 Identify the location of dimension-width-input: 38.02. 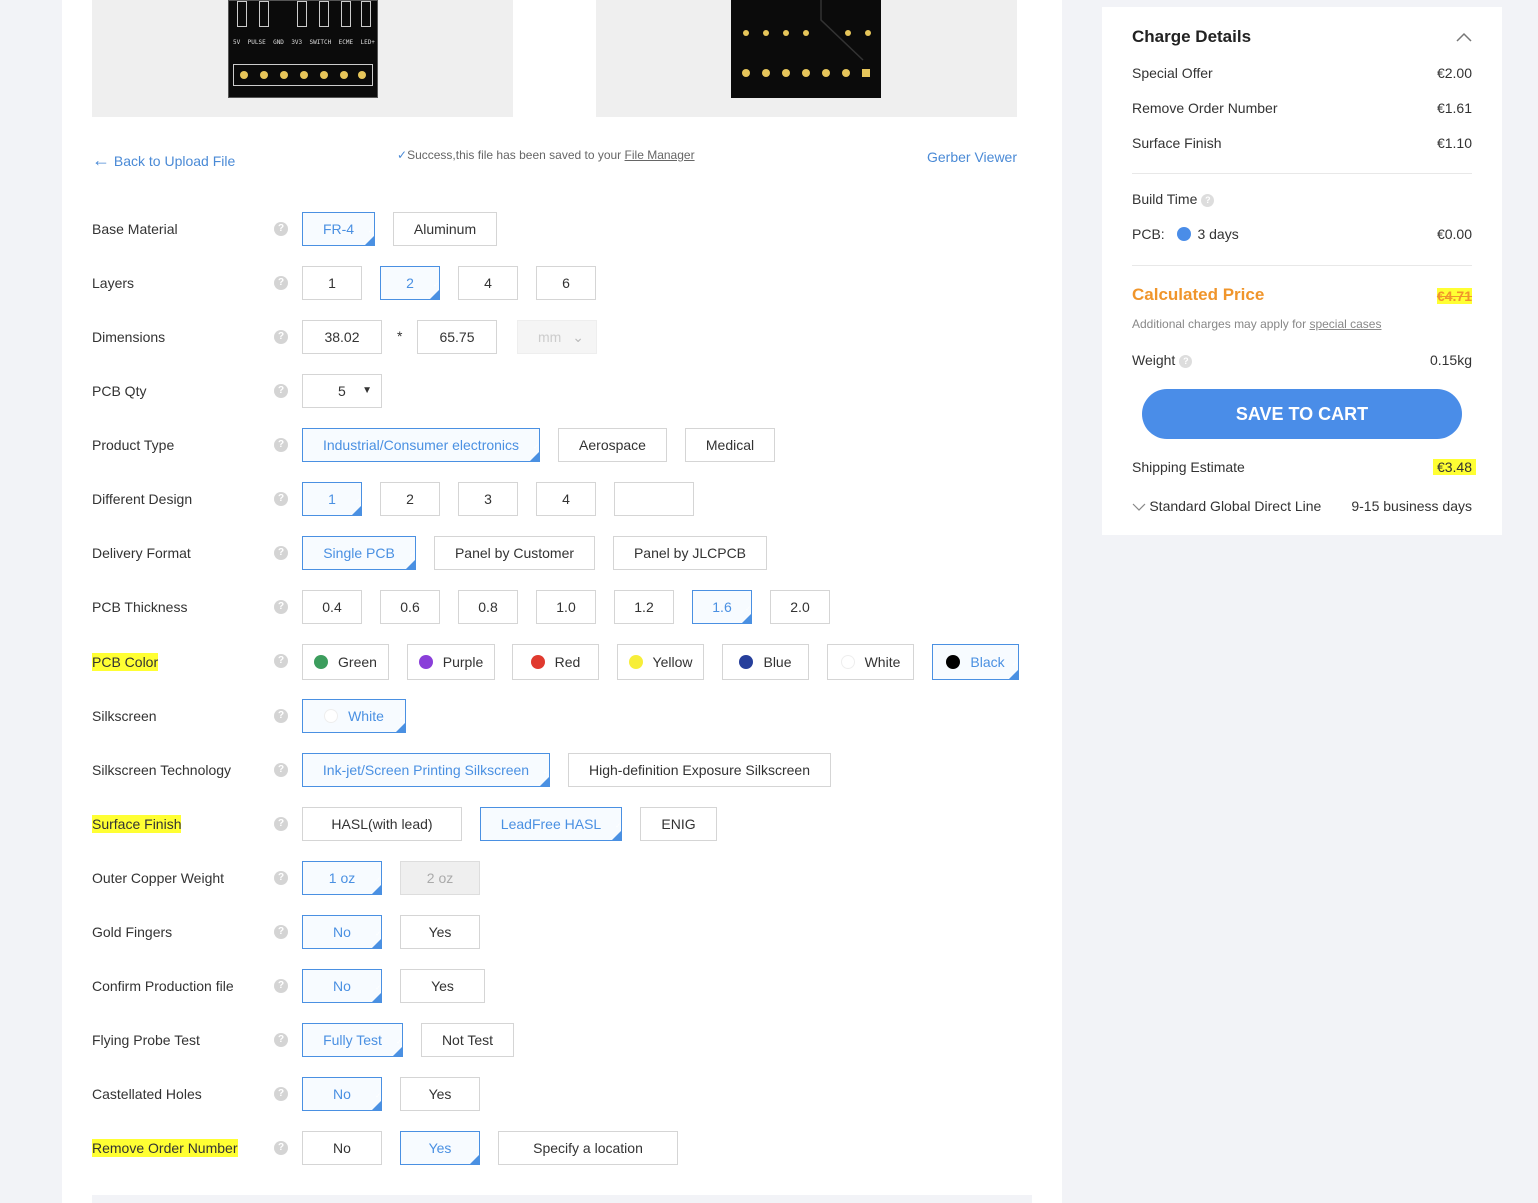
(342, 337).